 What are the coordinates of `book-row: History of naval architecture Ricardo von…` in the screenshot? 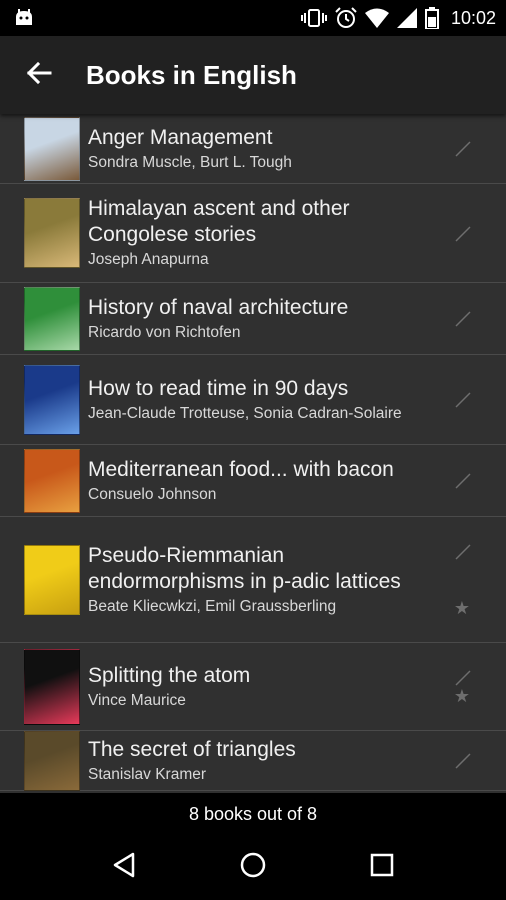 It's located at (253, 319).